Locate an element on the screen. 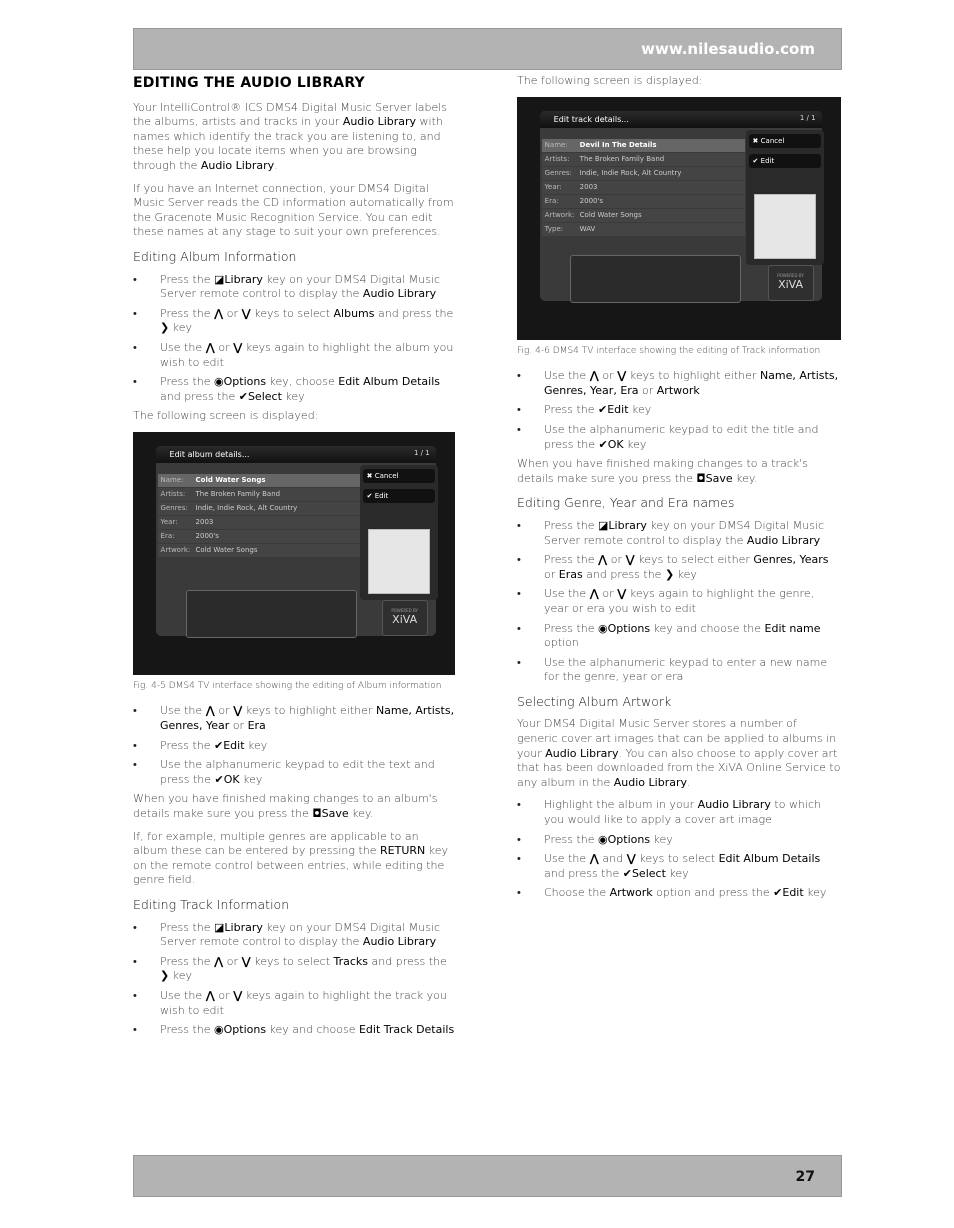  key-term: Select is located at coordinates (264, 396).